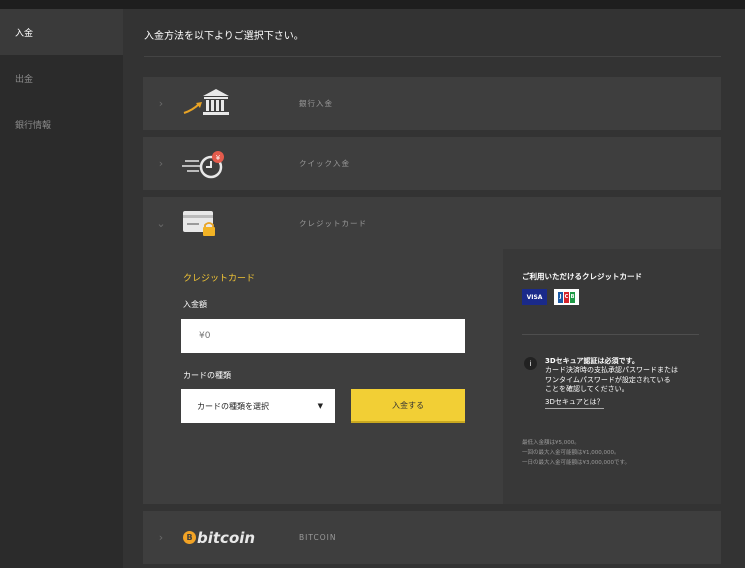 This screenshot has height=568, width=745. Describe the element at coordinates (61, 32) in the screenshot. I see `sidebar-item-deposit: 入金` at that location.